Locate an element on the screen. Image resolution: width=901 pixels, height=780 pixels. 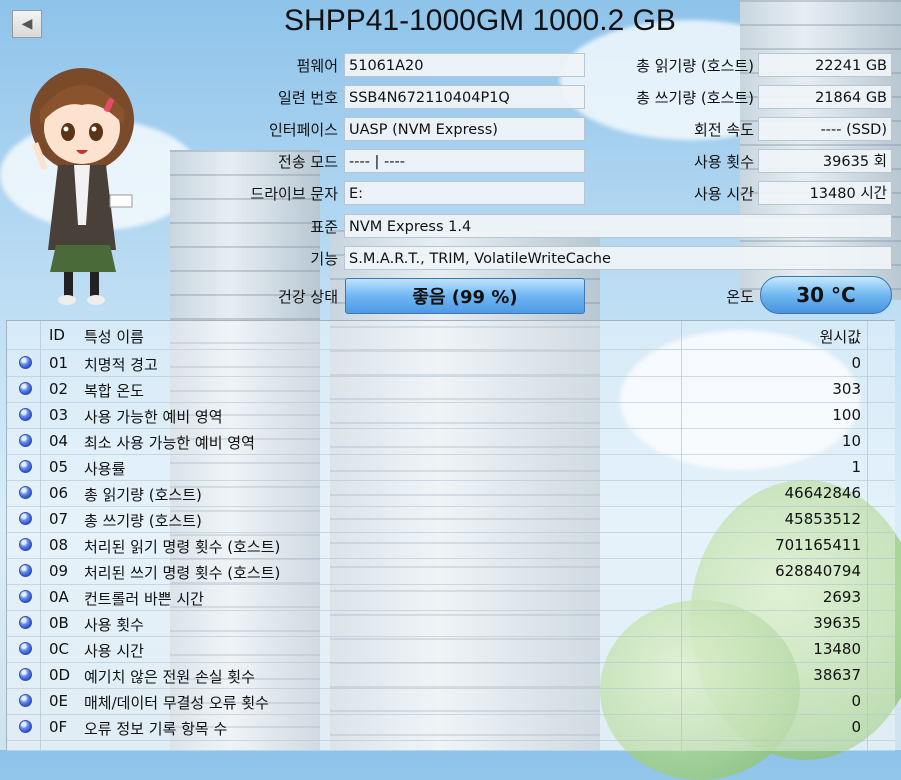
interface-label: 인터페이스 is located at coordinates (303, 130).